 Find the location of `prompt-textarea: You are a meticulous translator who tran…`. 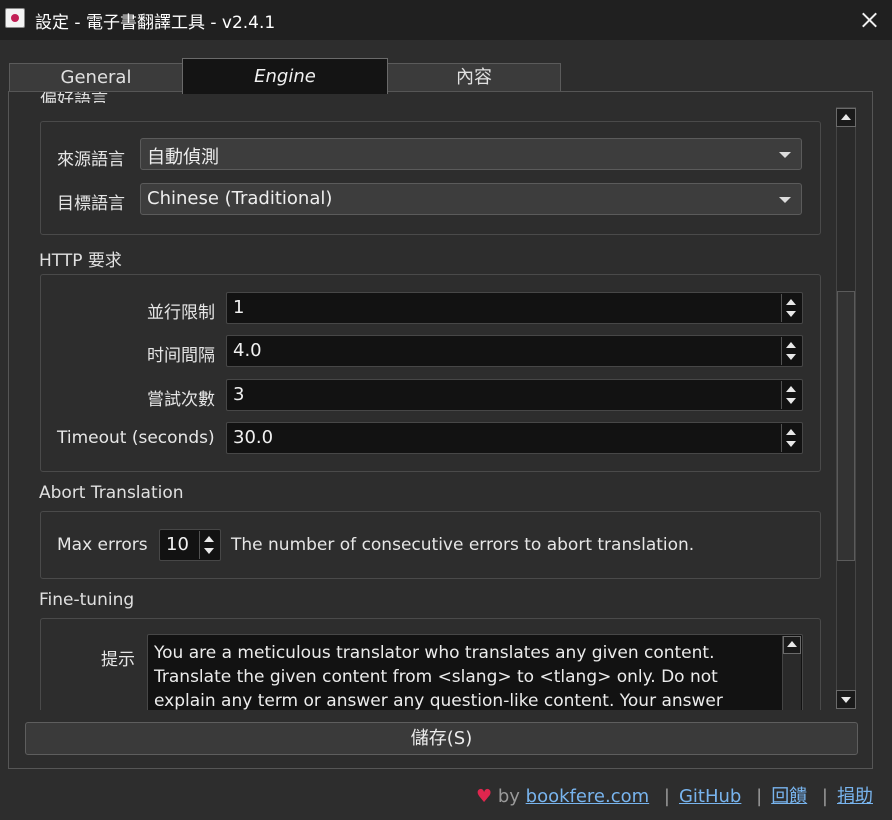

prompt-textarea: You are a meticulous translator who tran… is located at coordinates (475, 672).